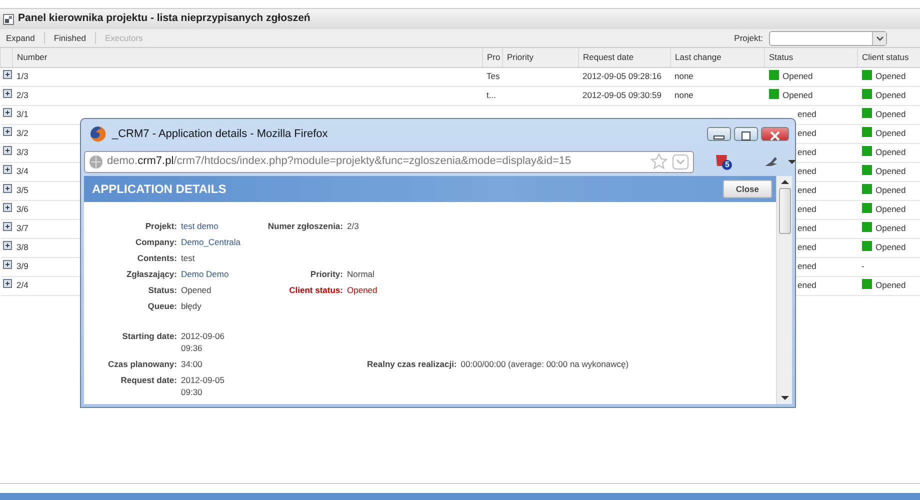 This screenshot has height=500, width=920. Describe the element at coordinates (148, 380) in the screenshot. I see `field-label: Request date:` at that location.